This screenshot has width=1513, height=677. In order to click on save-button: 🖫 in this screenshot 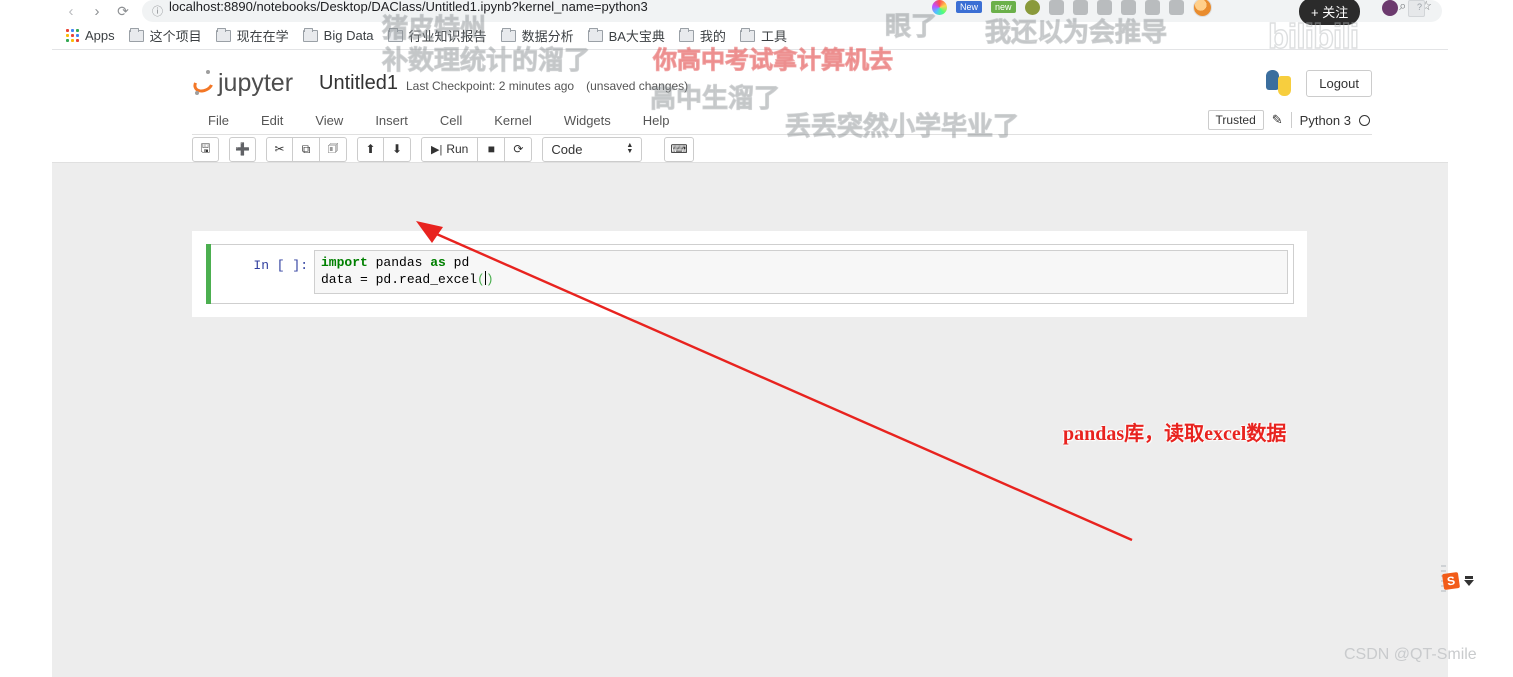, I will do `click(205, 149)`.